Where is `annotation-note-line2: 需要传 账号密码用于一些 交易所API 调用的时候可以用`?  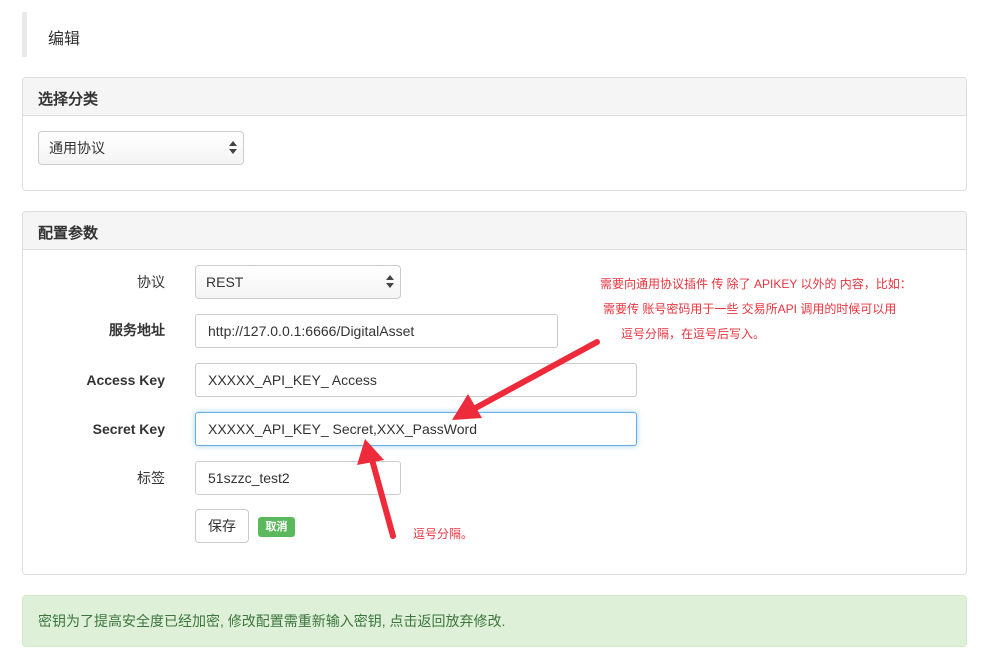 annotation-note-line2: 需要传 账号密码用于一些 交易所API 调用的时候可以用 is located at coordinates (750, 309).